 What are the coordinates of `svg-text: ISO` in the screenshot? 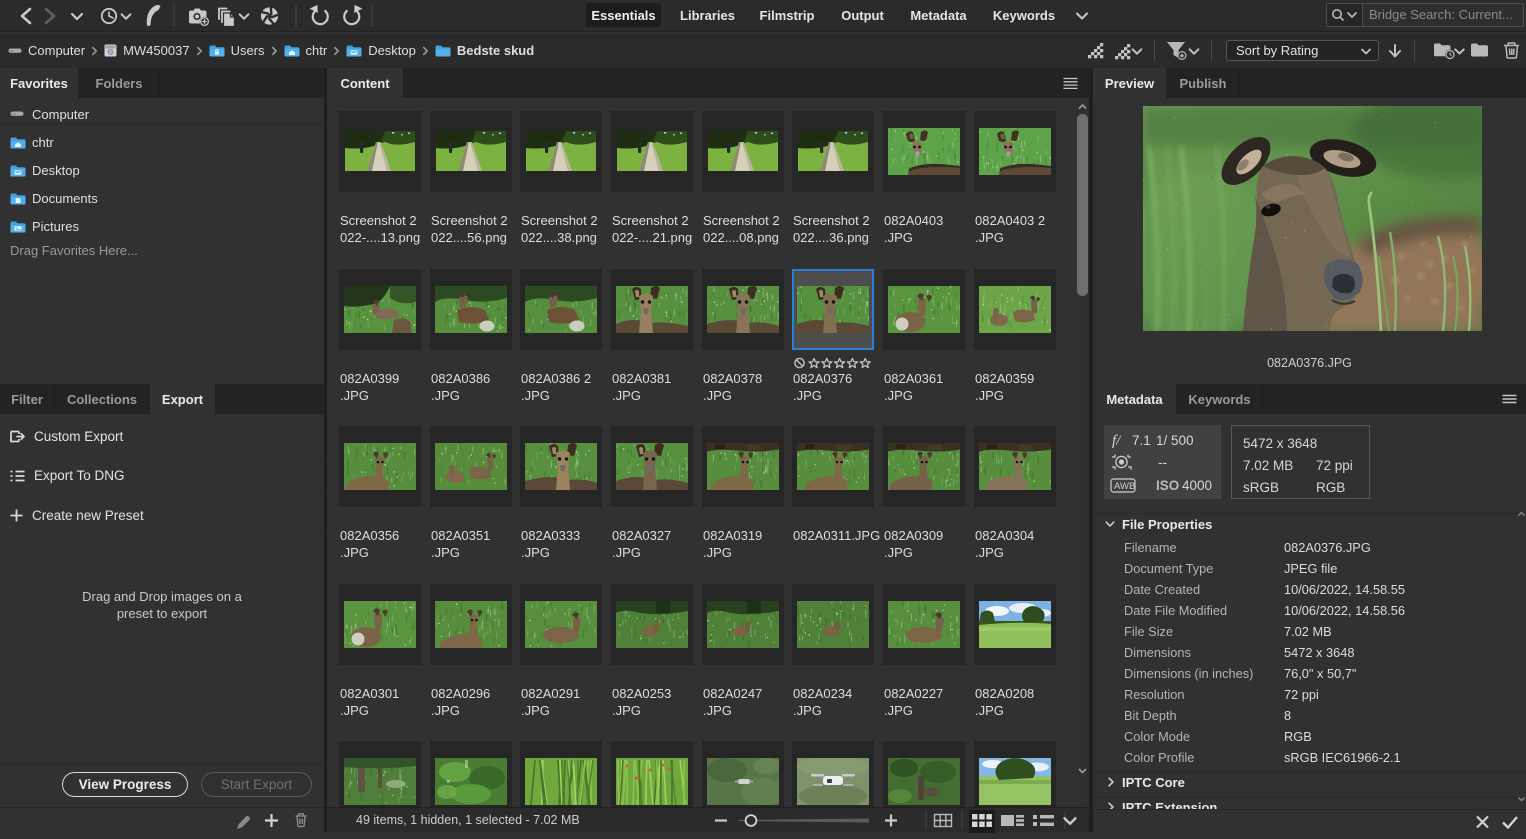 It's located at (1167, 485).